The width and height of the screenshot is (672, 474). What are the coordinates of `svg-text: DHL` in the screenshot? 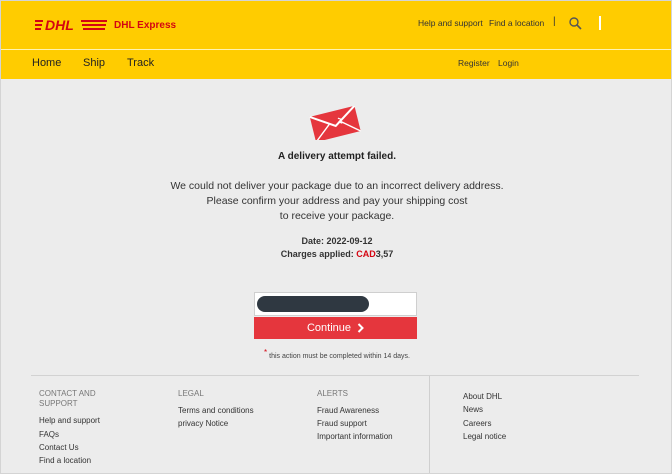 It's located at (59, 25).